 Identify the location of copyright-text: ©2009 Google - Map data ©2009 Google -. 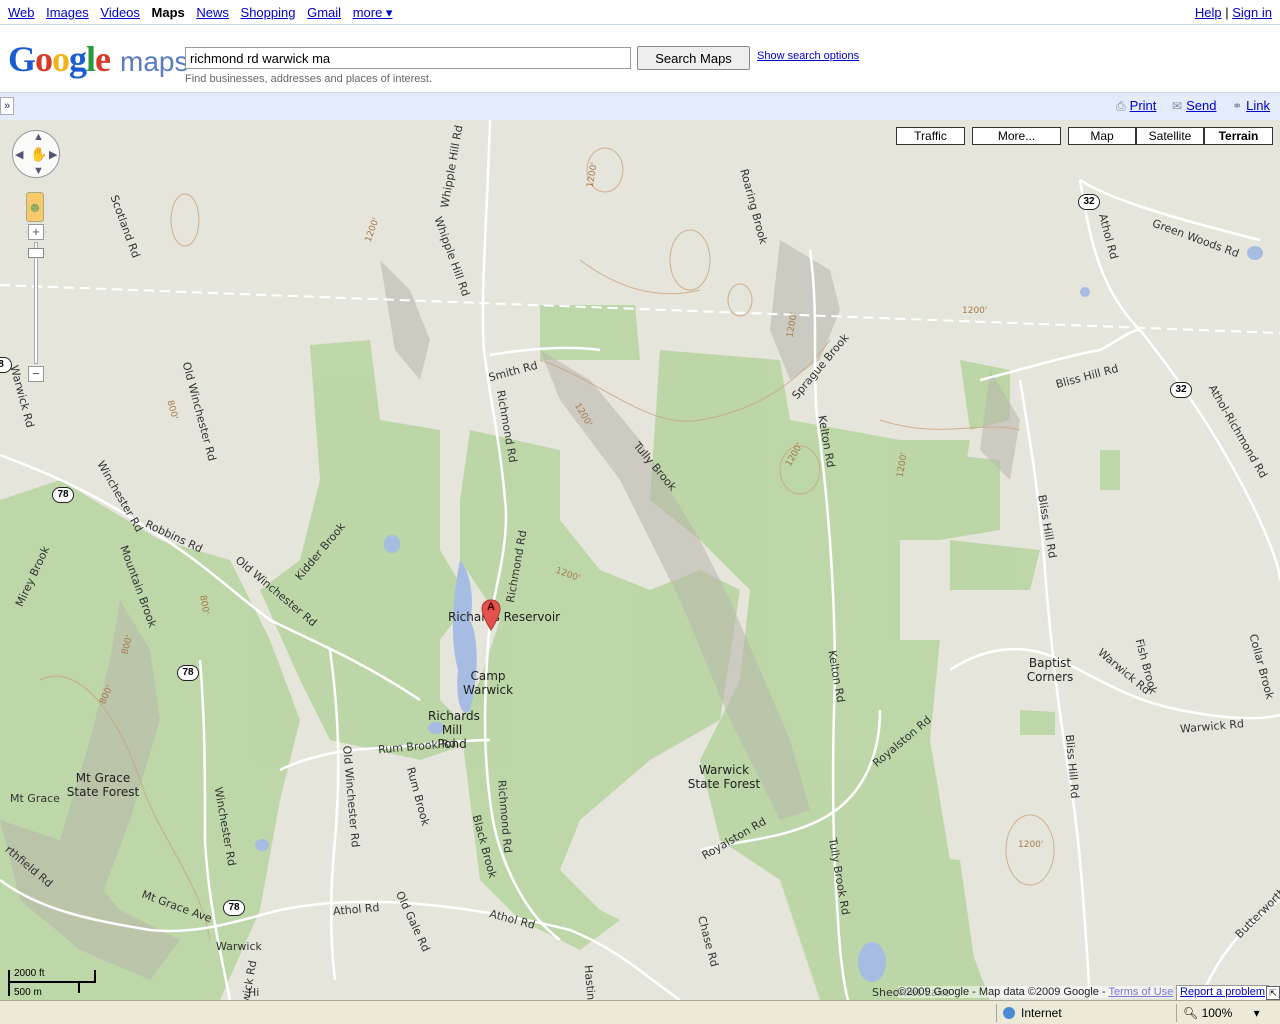
(1003, 992).